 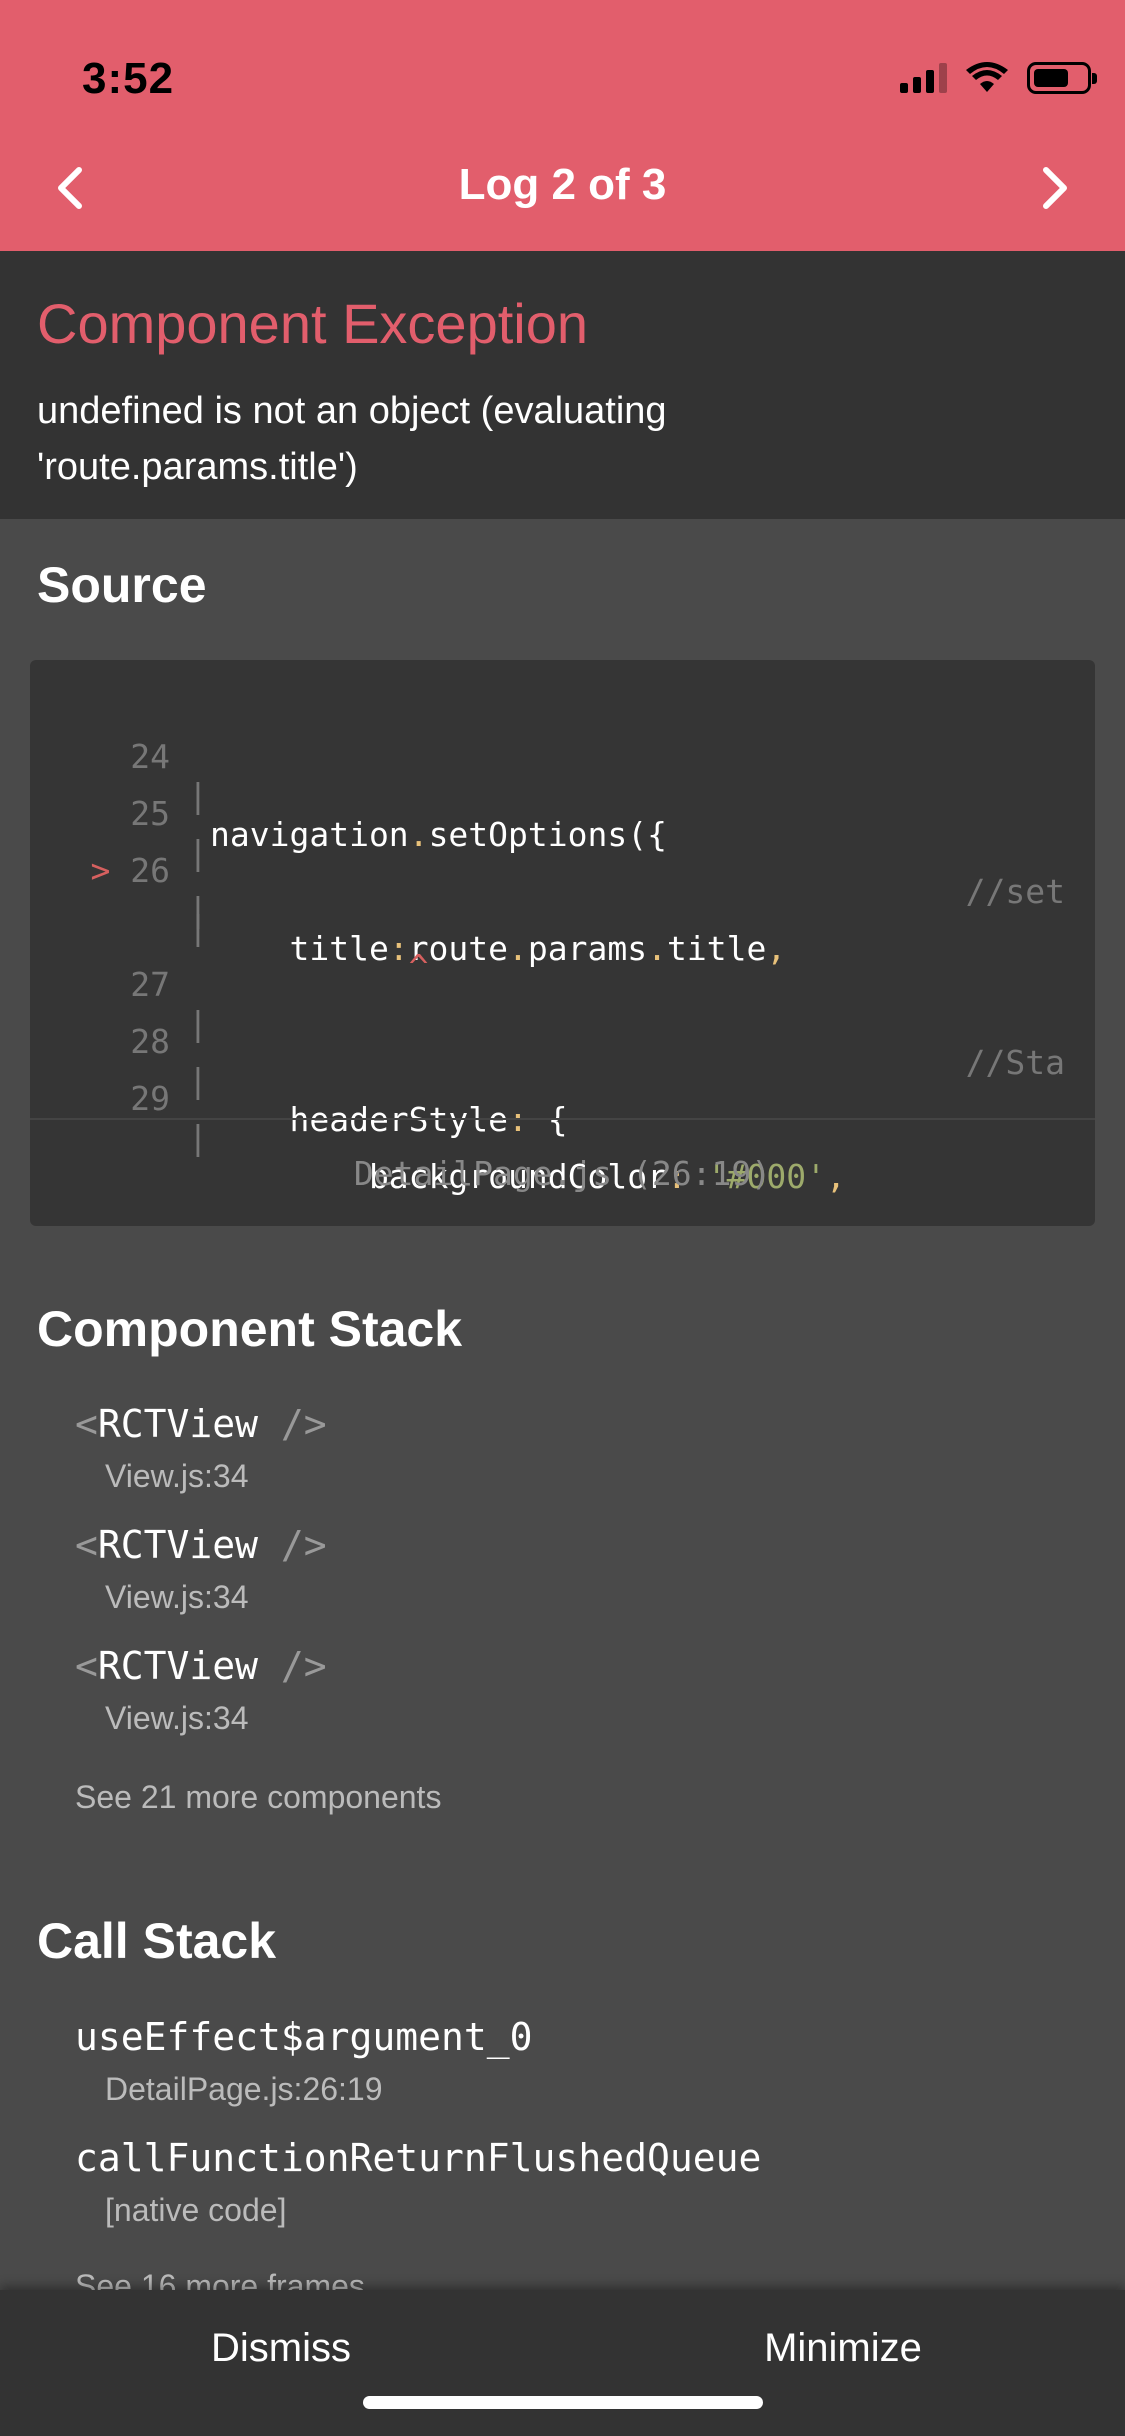 I want to click on see-more-components-link: See 21 more components, so click(x=258, y=1797).